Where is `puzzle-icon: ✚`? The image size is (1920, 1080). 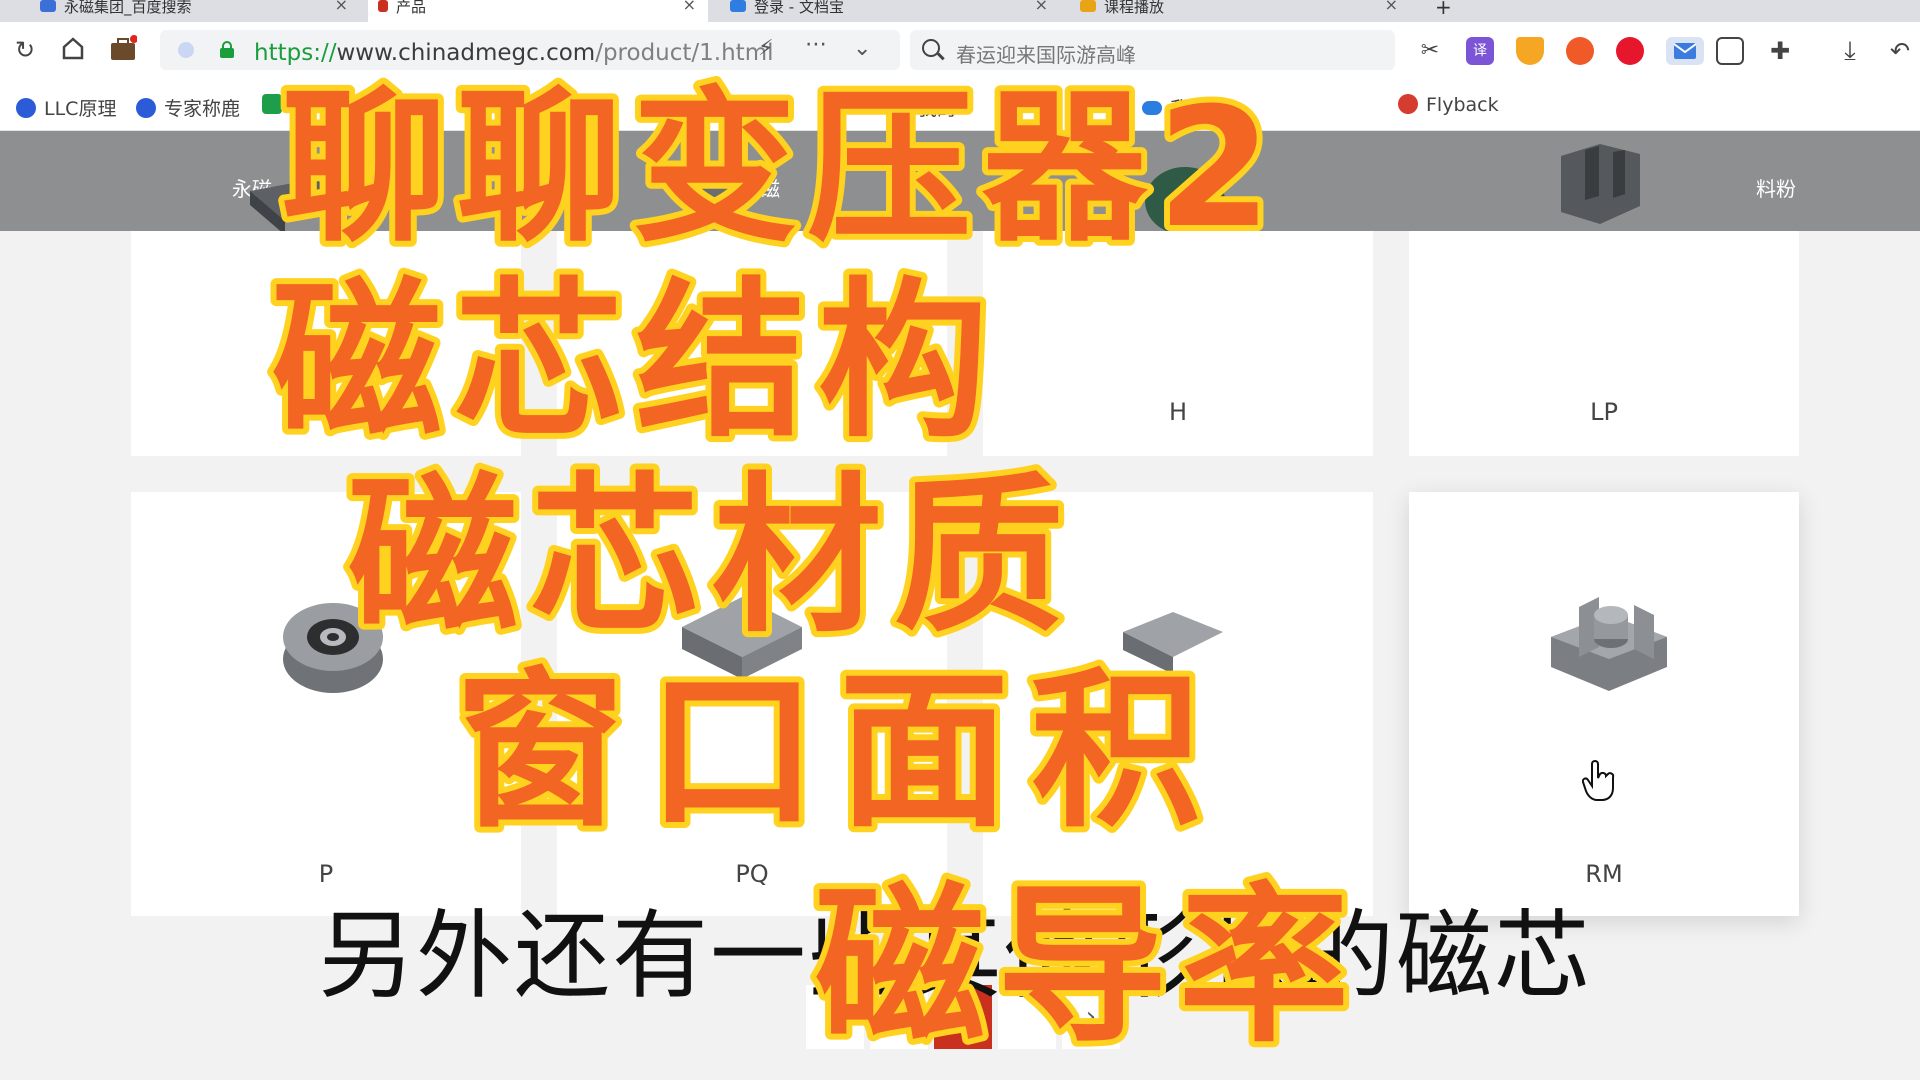
puzzle-icon: ✚ is located at coordinates (1780, 51).